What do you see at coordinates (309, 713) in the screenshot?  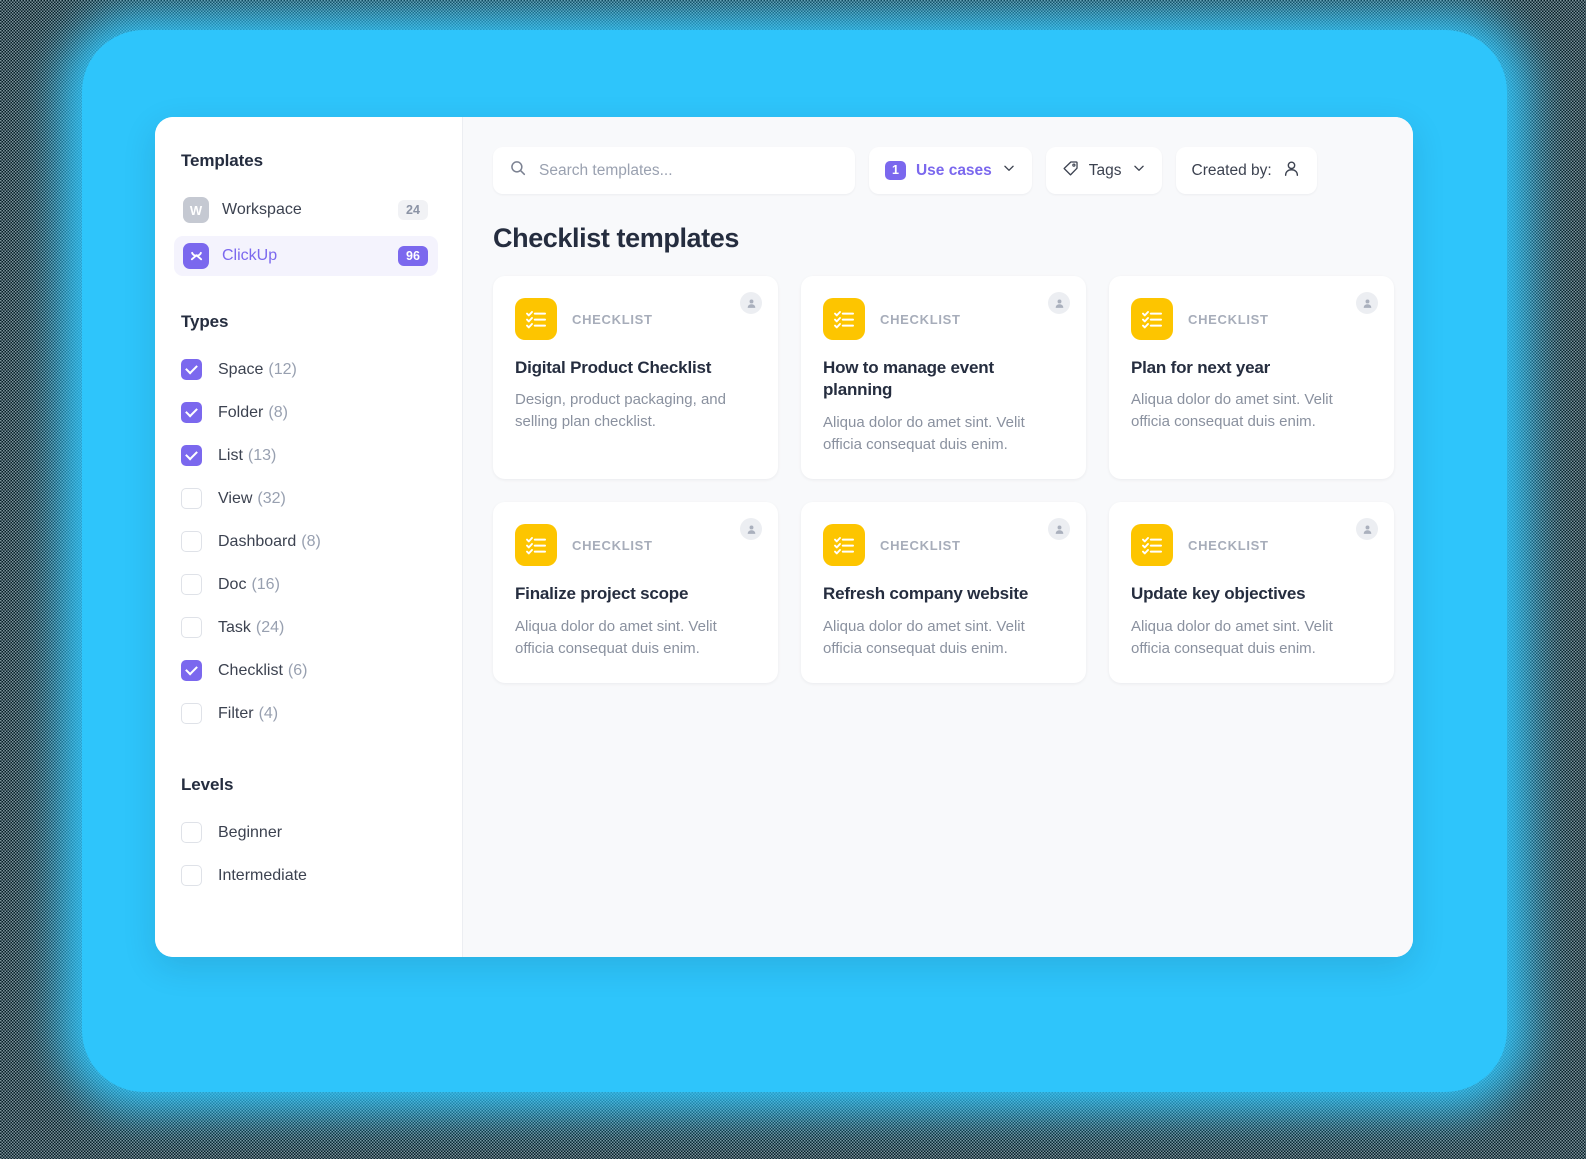 I see `filter-type-filter: Filter (4)` at bounding box center [309, 713].